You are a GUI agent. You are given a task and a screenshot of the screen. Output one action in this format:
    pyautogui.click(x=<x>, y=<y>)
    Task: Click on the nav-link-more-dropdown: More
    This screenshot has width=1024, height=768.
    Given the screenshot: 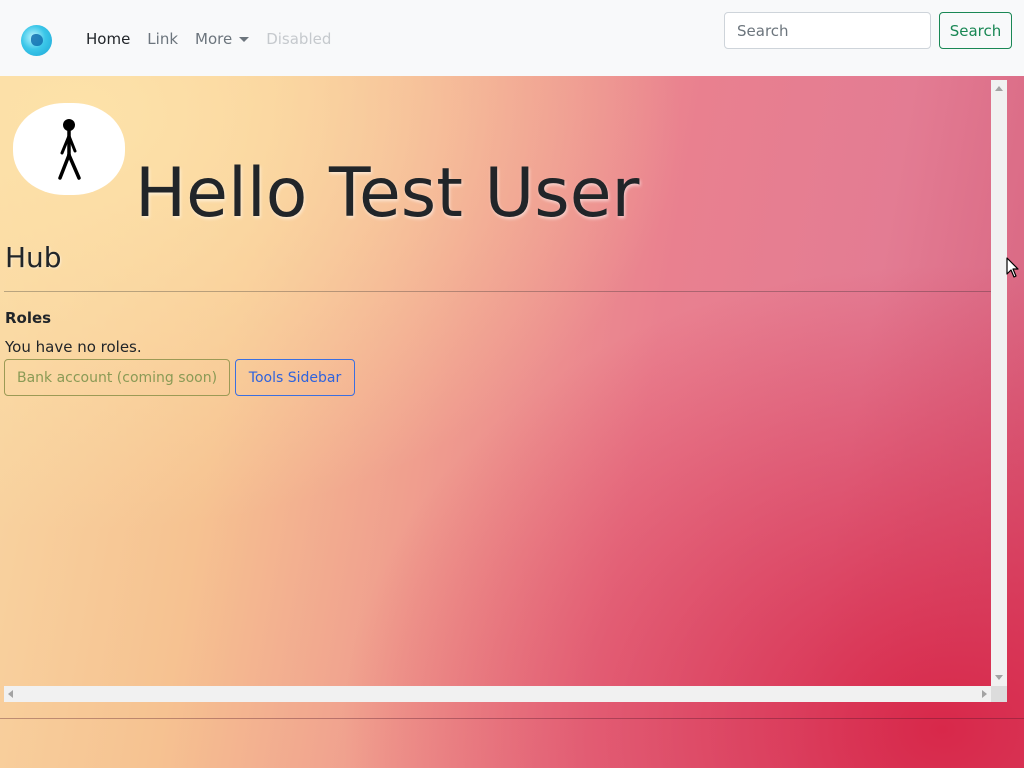 What is the action you would take?
    pyautogui.click(x=222, y=39)
    